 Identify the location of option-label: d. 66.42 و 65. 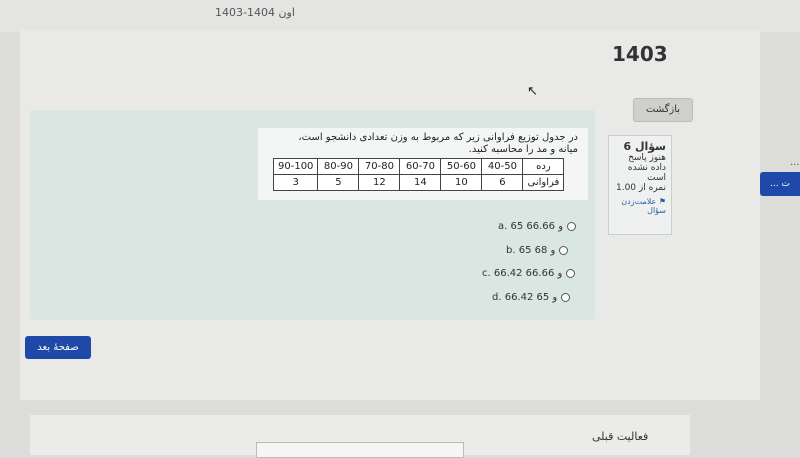
(525, 297).